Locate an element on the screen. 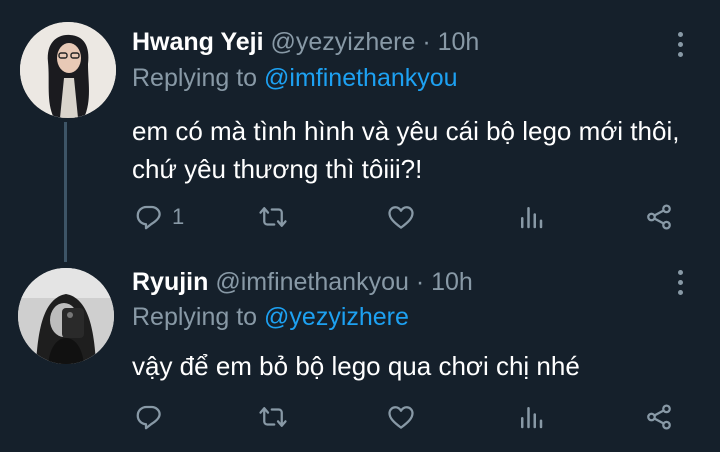 The image size is (720, 452). display-name: Hwang Yeji is located at coordinates (198, 42).